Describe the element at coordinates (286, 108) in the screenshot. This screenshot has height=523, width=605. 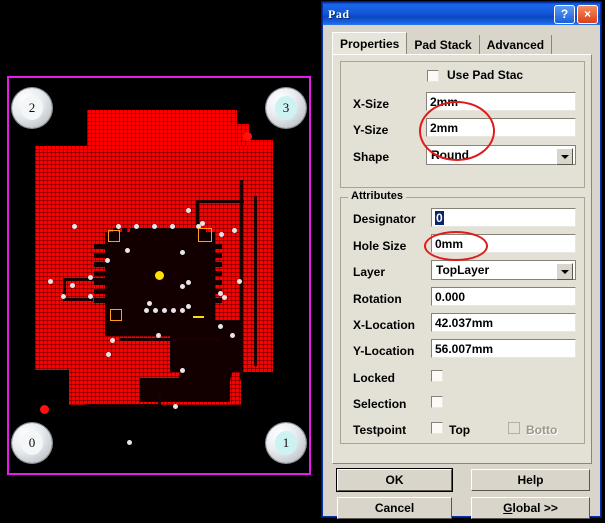
I see `mounting-pad-3: 3` at that location.